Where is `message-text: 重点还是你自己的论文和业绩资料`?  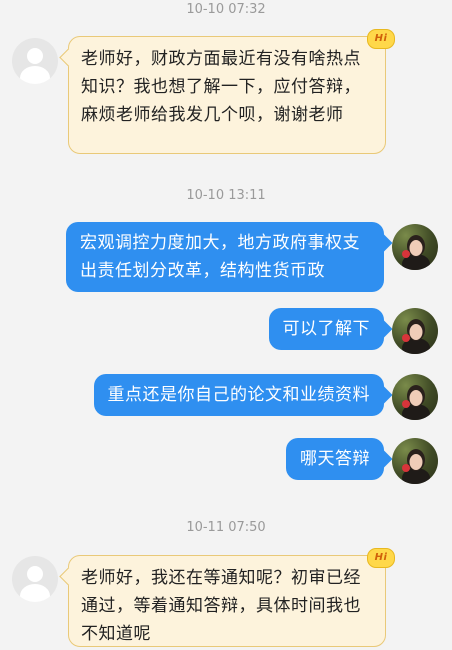 message-text: 重点还是你自己的论文和业绩资料 is located at coordinates (238, 395).